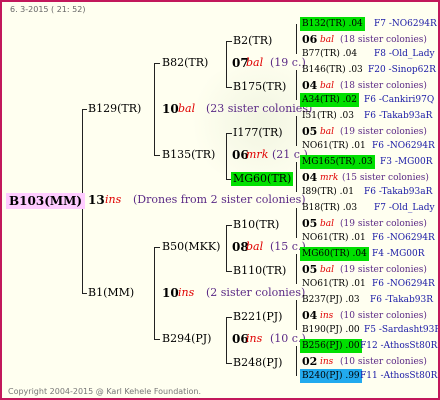 The height and width of the screenshot is (400, 440). Describe the element at coordinates (254, 338) in the screenshot. I see `gen2-kind: ins` at that location.